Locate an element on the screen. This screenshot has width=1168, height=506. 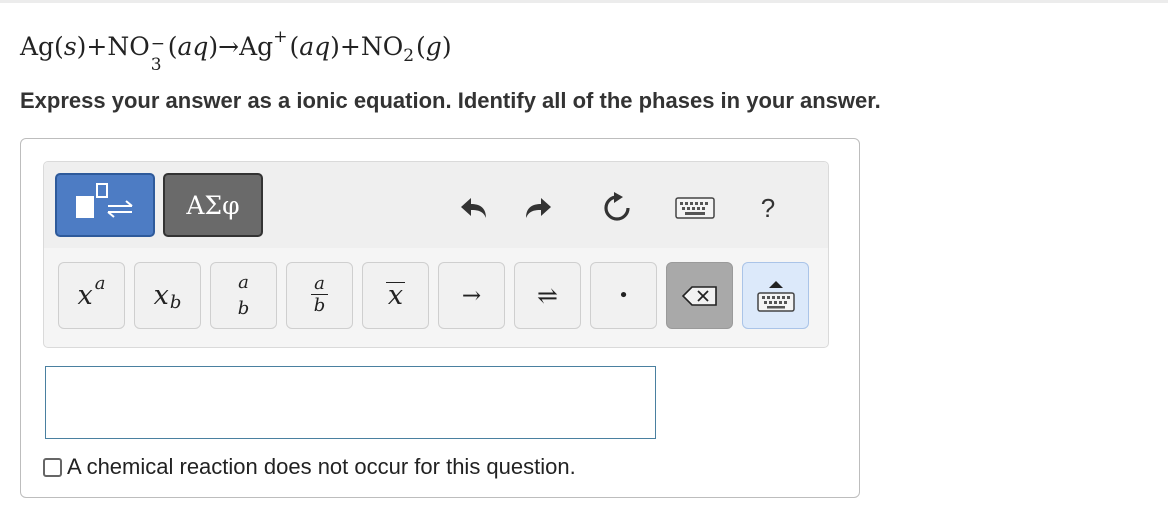
superscript-base: x is located at coordinates (85, 295).